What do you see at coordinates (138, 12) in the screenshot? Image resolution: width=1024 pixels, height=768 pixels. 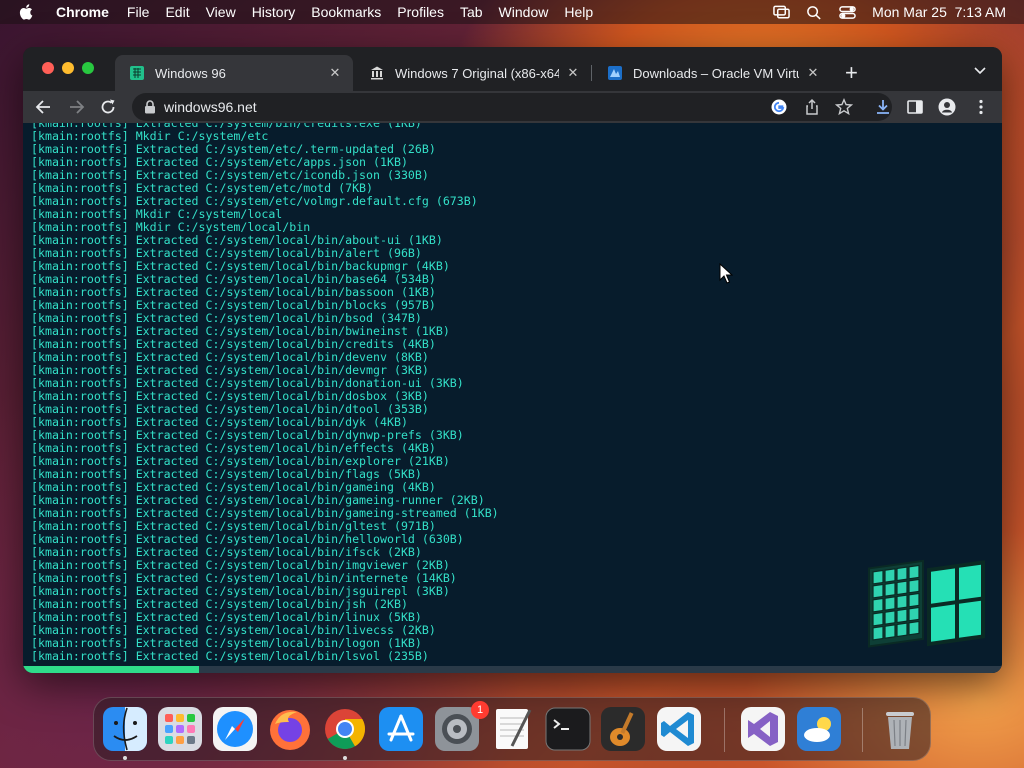 I see `menu-file: File` at bounding box center [138, 12].